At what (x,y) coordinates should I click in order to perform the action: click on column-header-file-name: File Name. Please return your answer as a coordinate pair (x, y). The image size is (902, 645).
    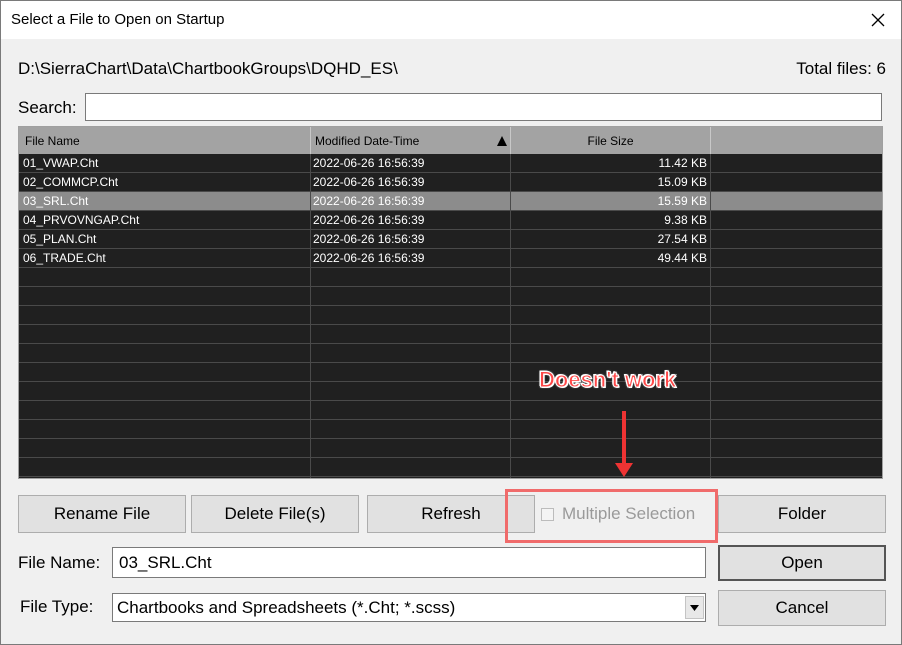
    Looking at the image, I should click on (165, 140).